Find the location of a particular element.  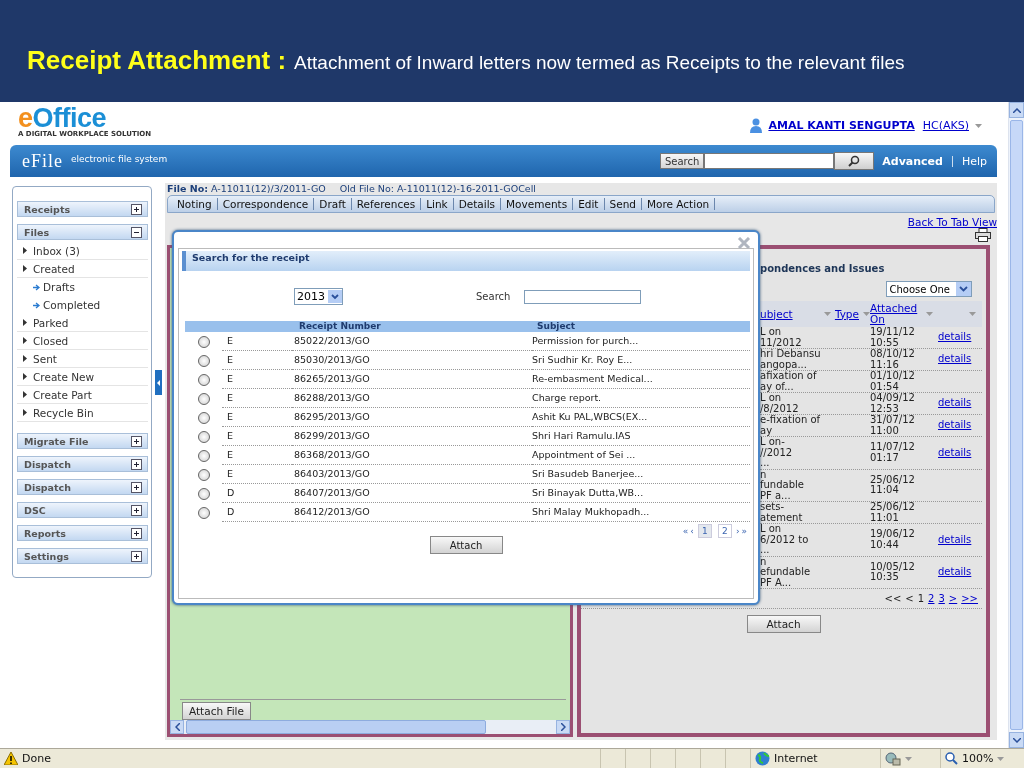

pager-arrow: › is located at coordinates (737, 531).